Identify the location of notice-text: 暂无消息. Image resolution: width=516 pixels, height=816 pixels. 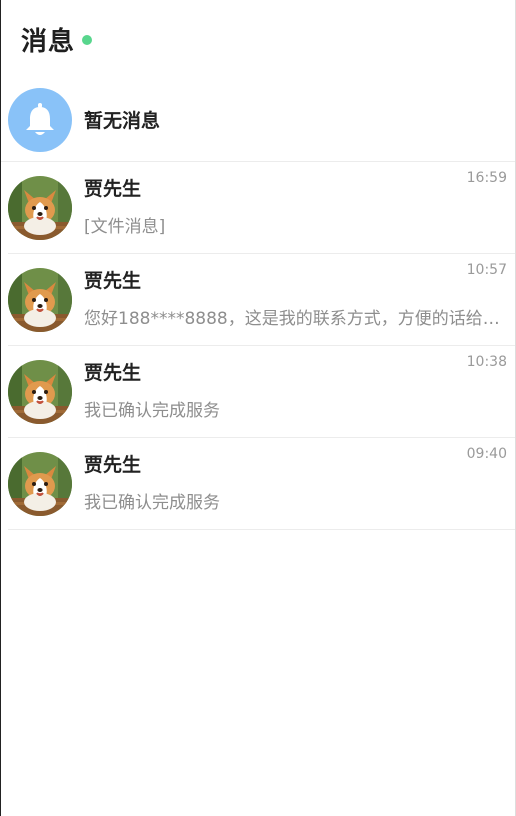
(122, 121).